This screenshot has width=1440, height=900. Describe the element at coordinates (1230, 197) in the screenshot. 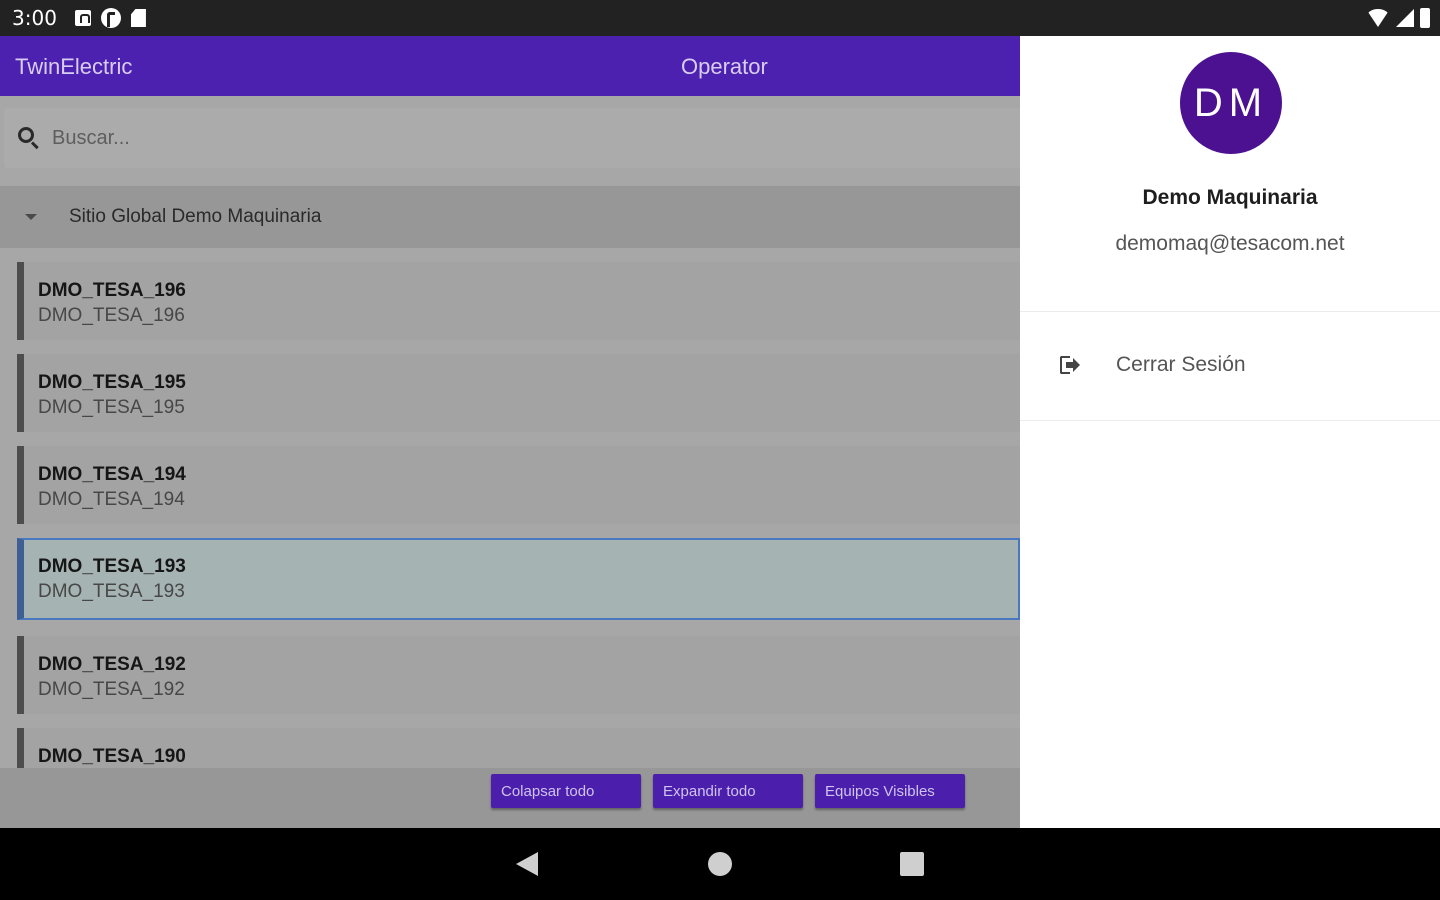

I see `user-name: Demo Maquinaria` at that location.